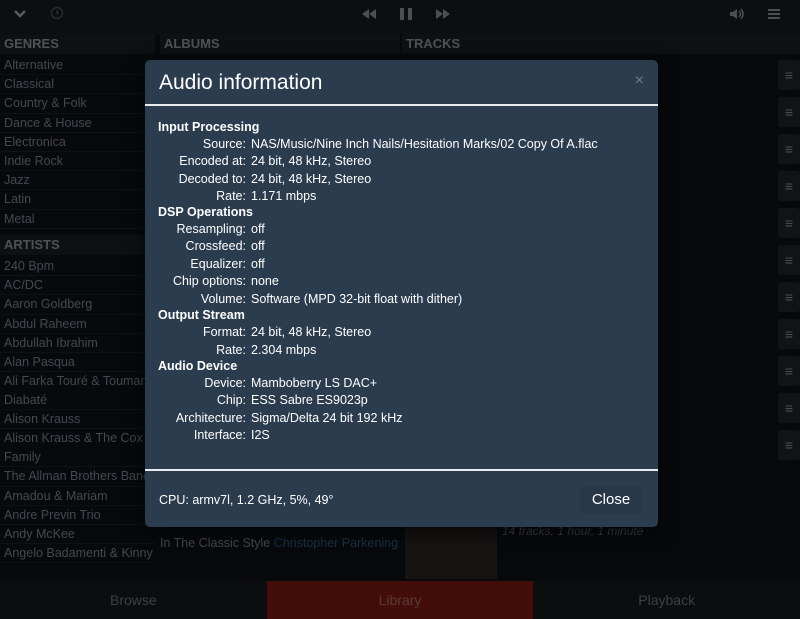  Describe the element at coordinates (401, 470) in the screenshot. I see `footer-divider` at that location.